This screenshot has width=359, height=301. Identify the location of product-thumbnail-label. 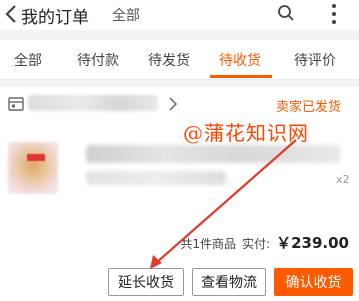
(36, 157).